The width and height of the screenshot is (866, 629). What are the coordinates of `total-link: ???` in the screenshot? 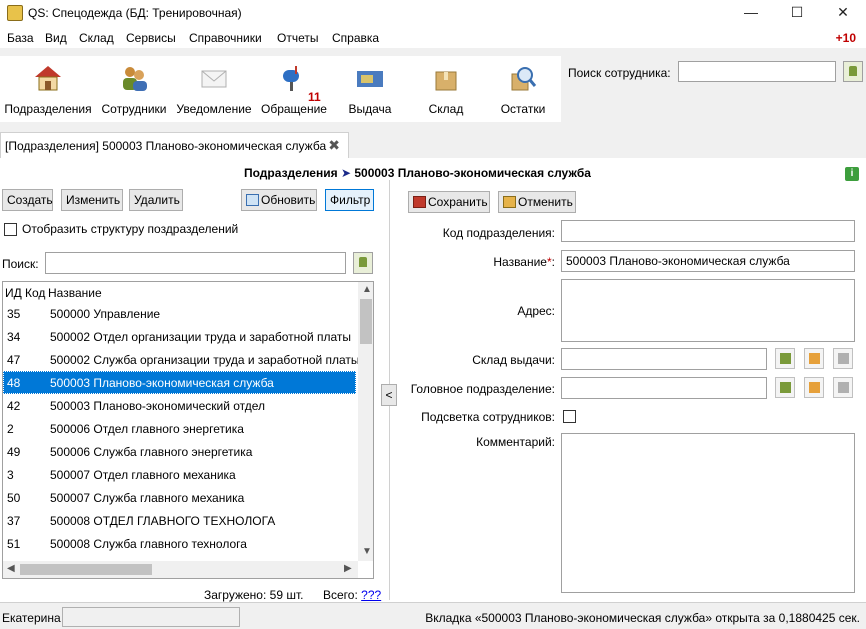 It's located at (371, 595).